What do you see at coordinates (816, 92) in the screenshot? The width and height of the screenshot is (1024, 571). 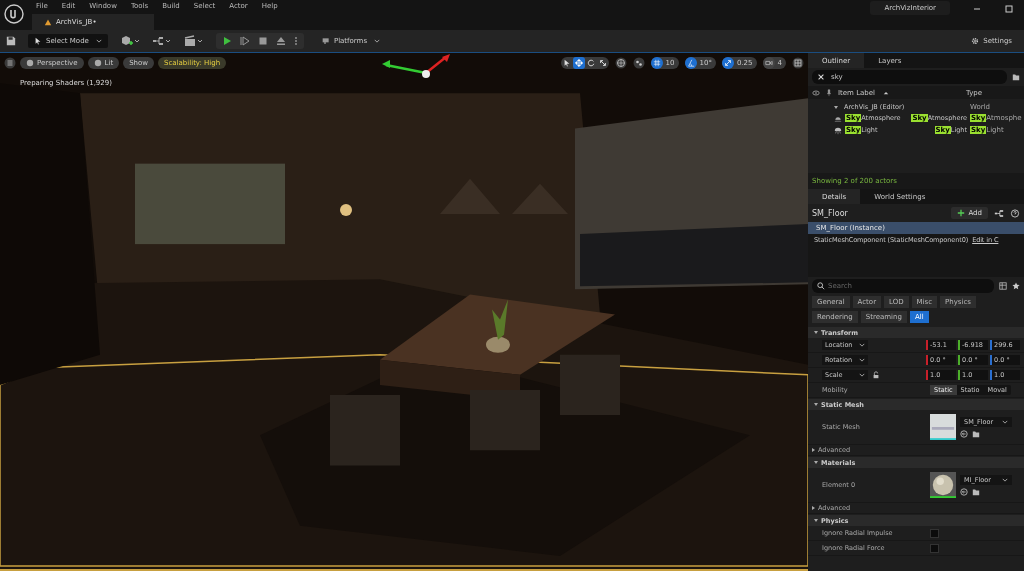 I see `eye-icon` at bounding box center [816, 92].